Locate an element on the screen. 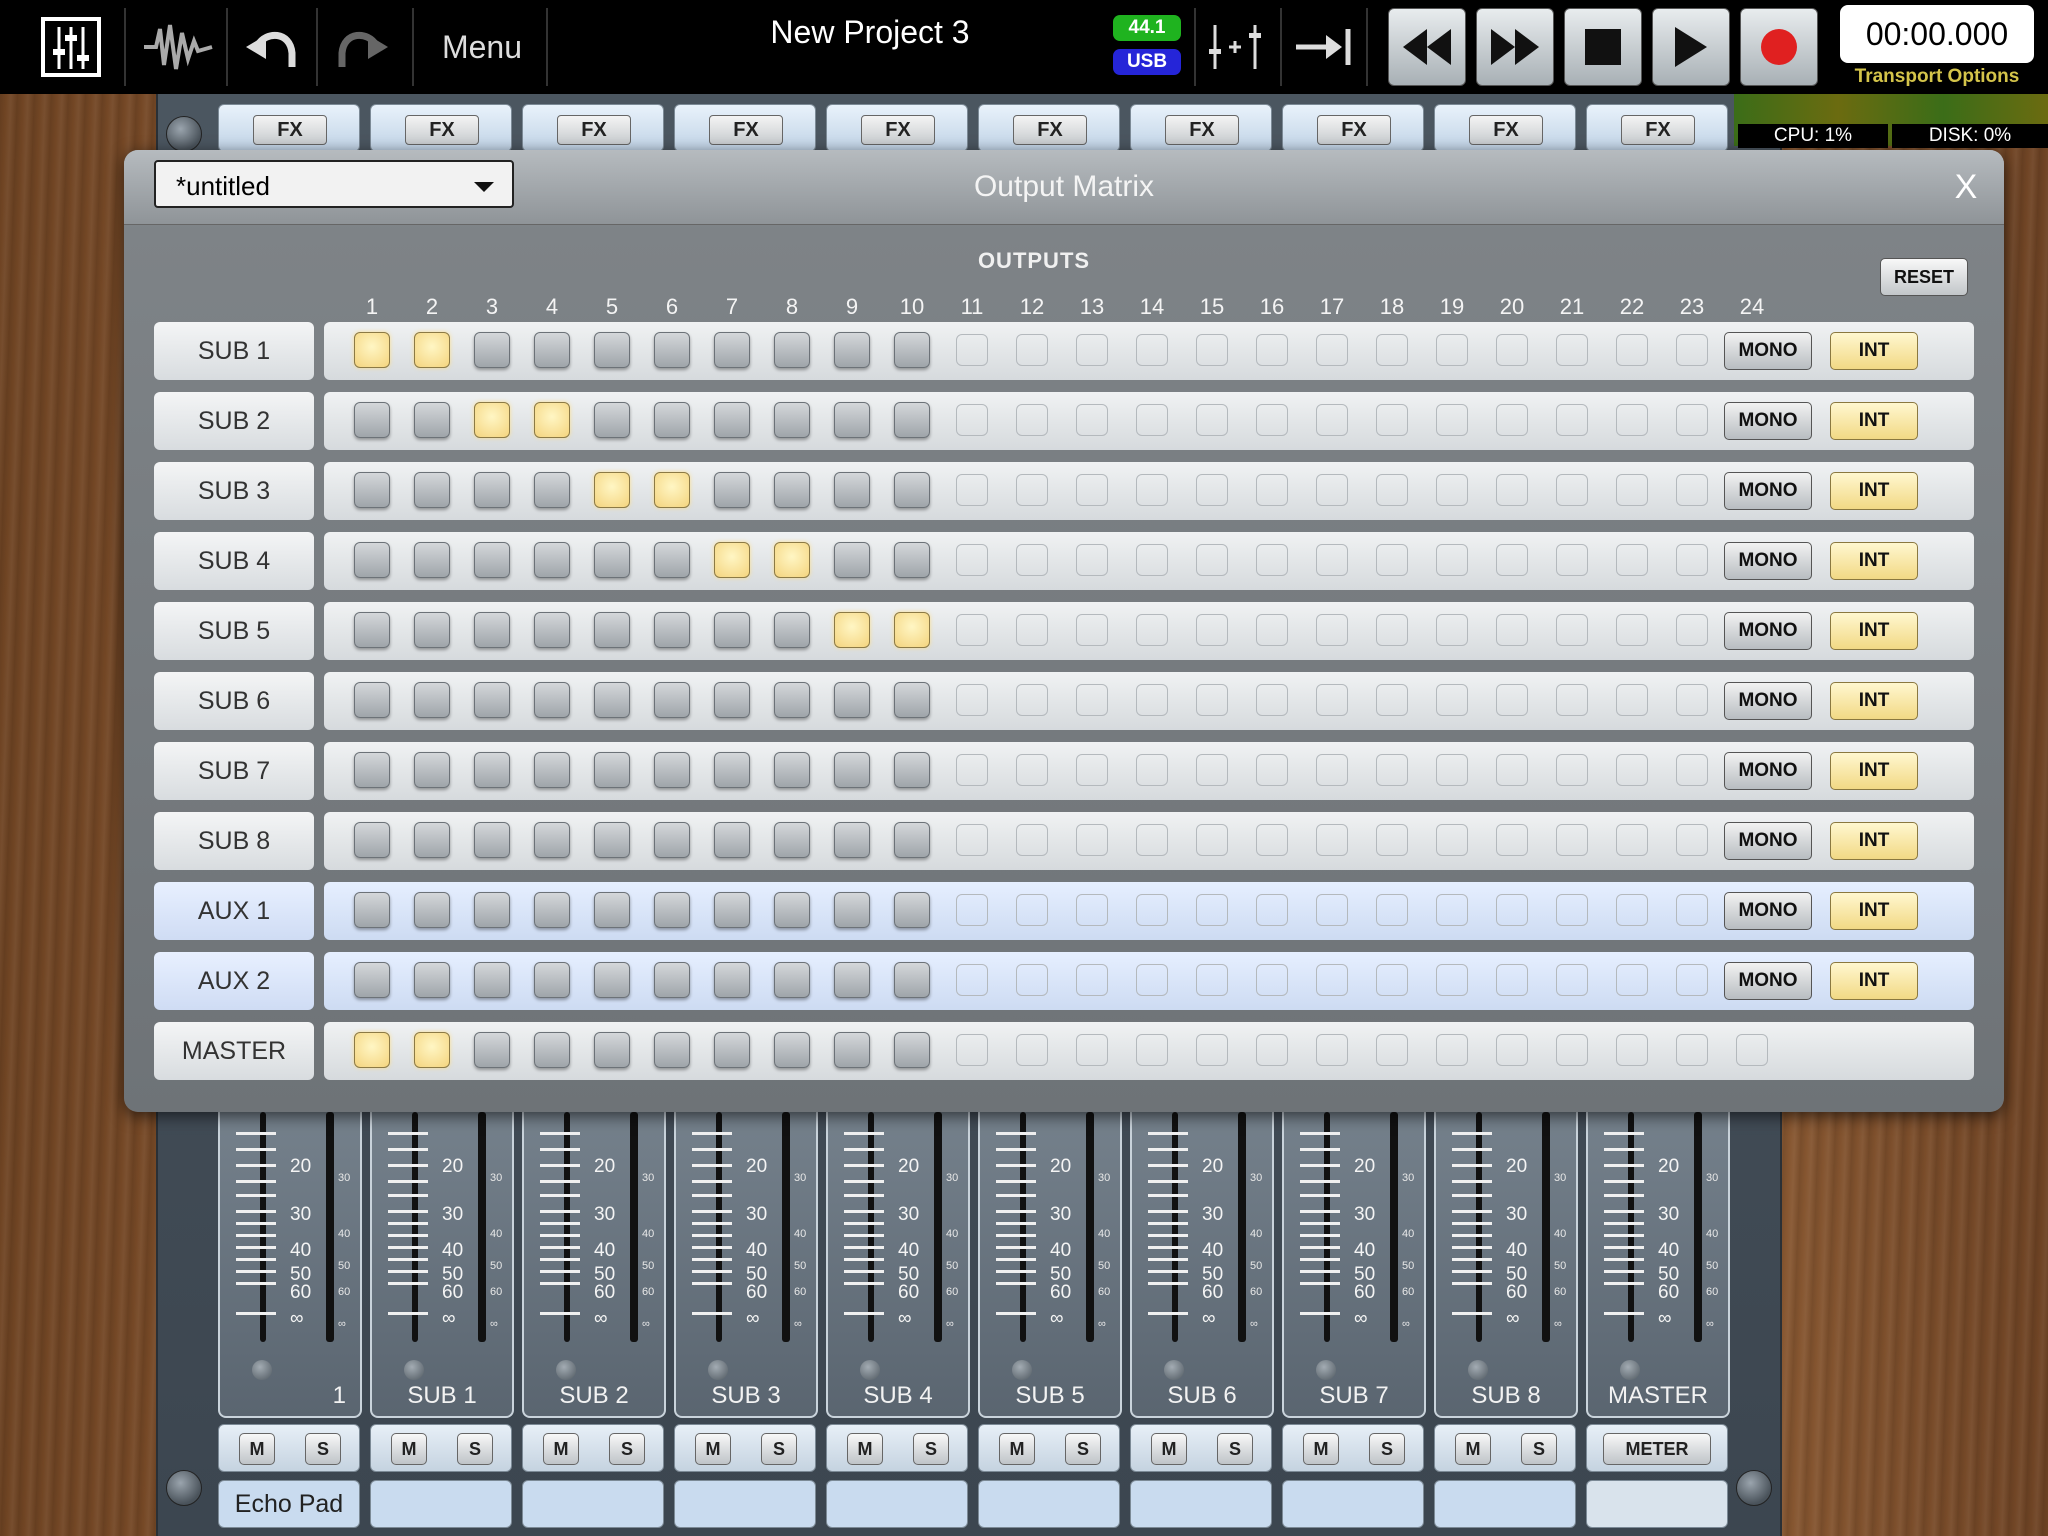 The image size is (2048, 1536). rewind-button is located at coordinates (1427, 47).